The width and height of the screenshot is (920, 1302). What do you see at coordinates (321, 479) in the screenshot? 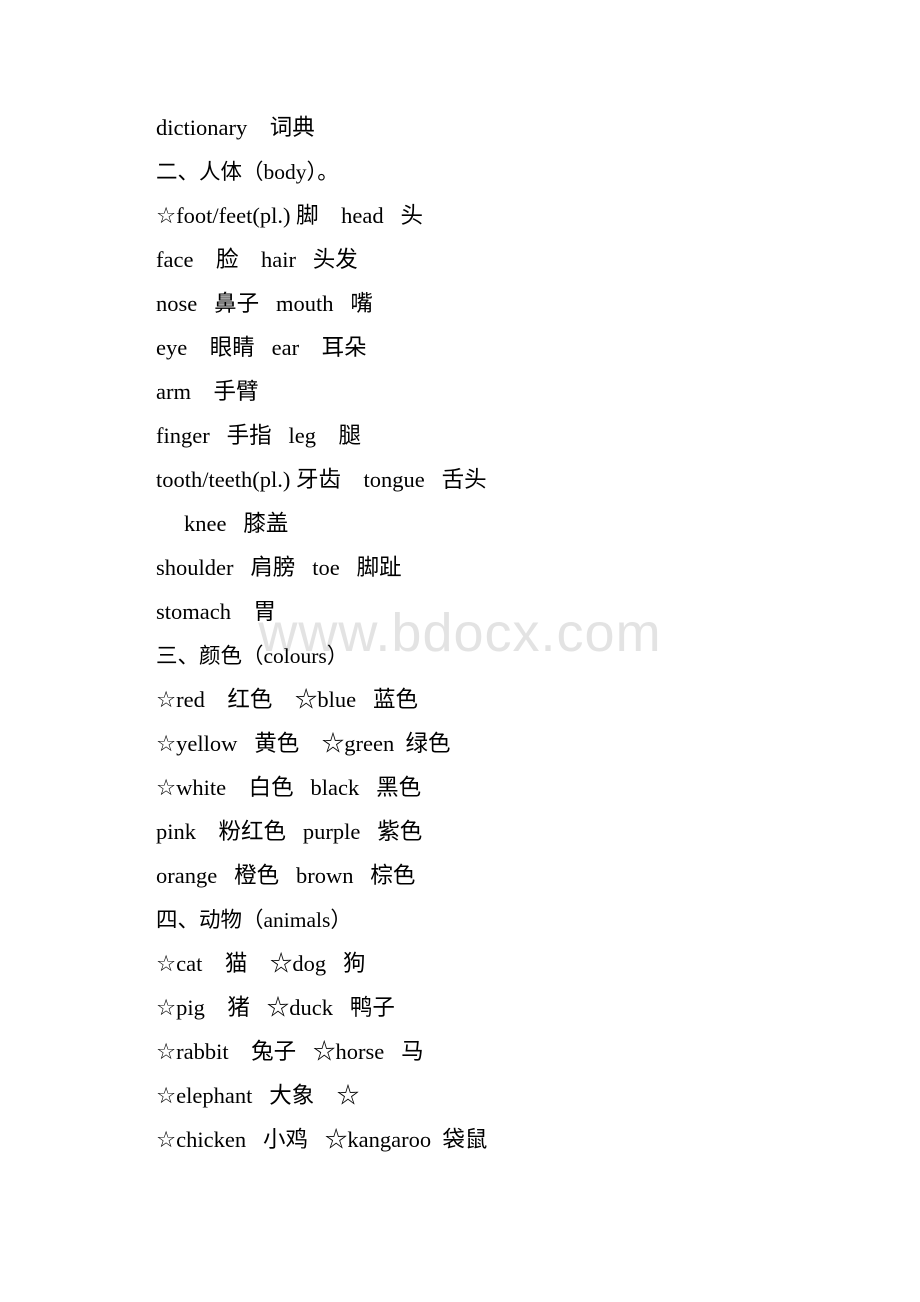
I see `vocab-line: tooth/teeth(pl.) 牙齿 tongue 舌头` at bounding box center [321, 479].